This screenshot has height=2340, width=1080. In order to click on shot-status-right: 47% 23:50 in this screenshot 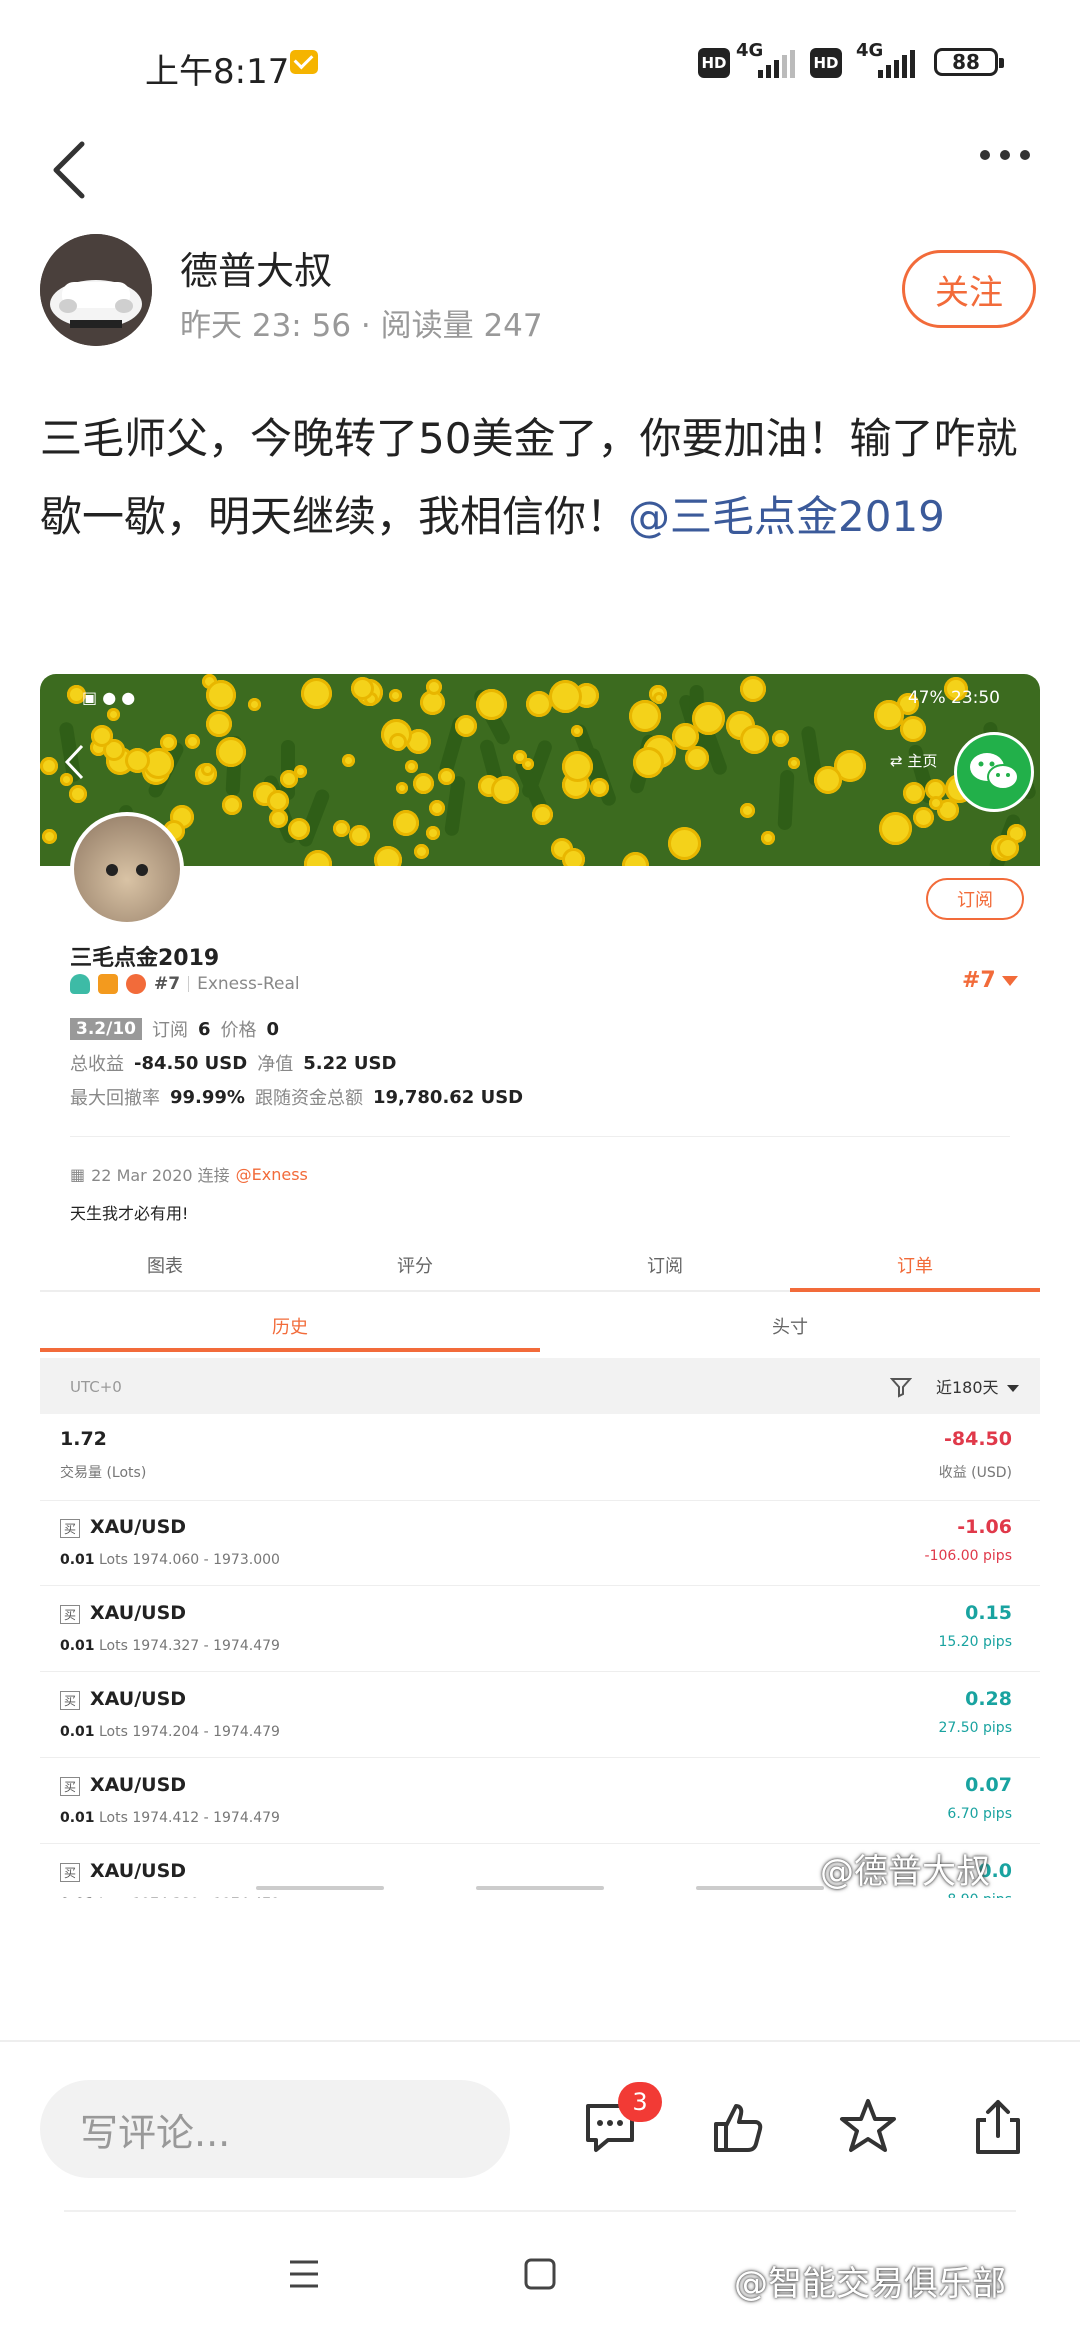, I will do `click(953, 698)`.